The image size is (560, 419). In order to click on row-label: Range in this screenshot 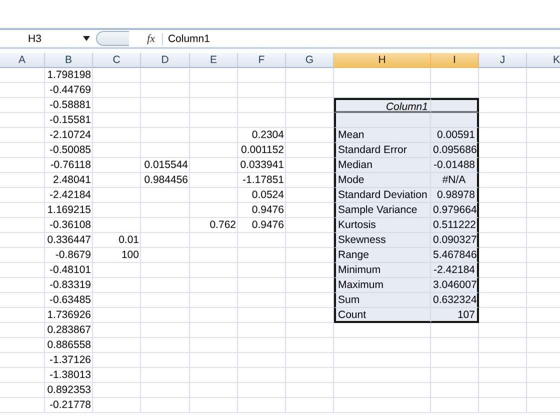, I will do `click(382, 255)`.